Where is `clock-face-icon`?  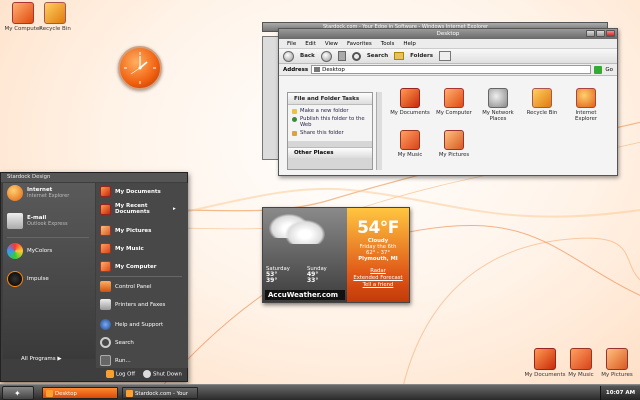
clock-face-icon is located at coordinates (140, 68).